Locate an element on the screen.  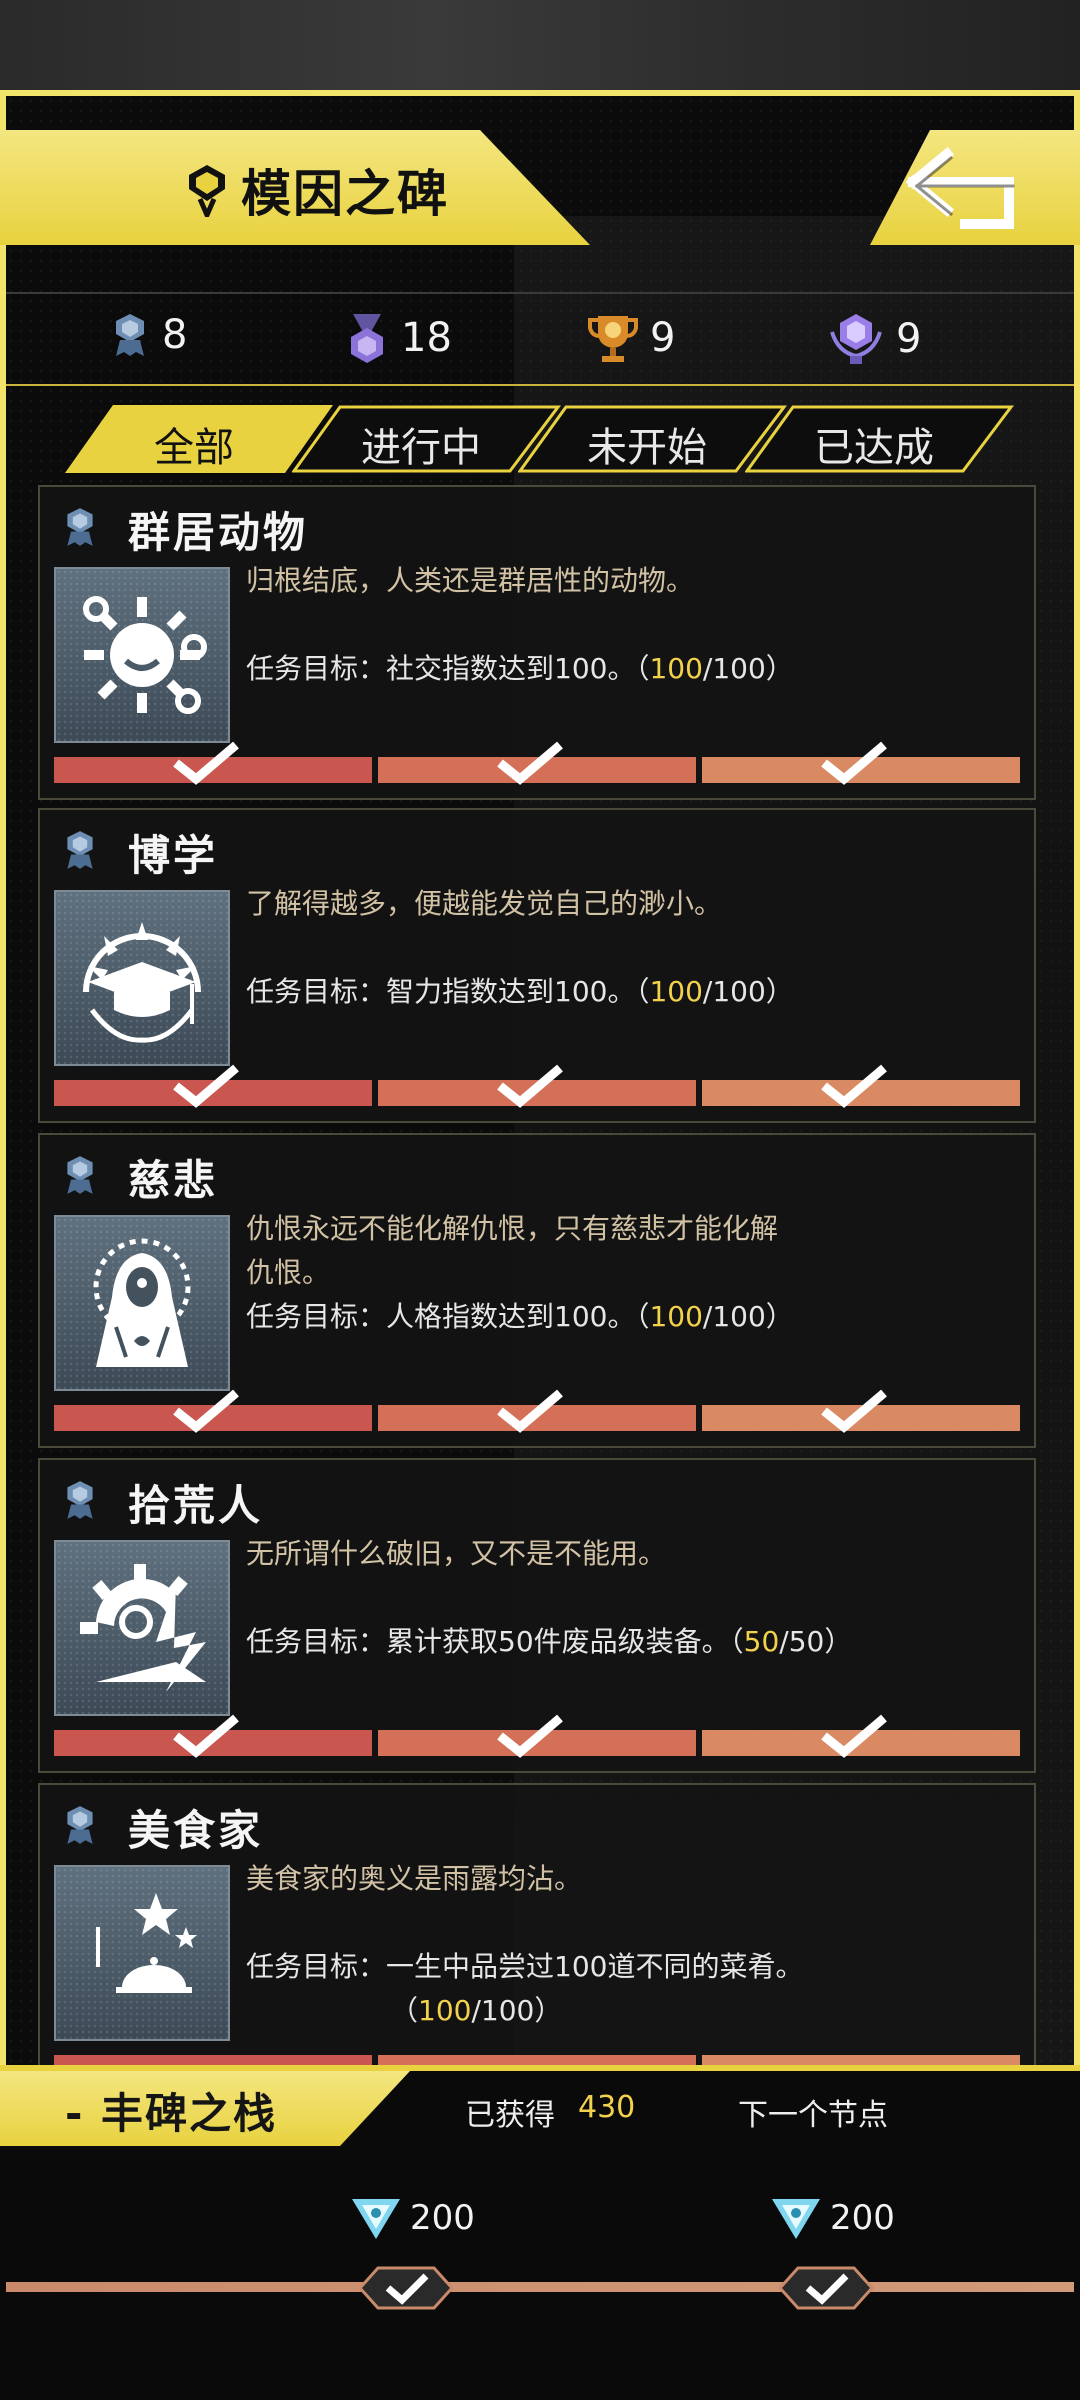
tab-in-progress: 进行中 is located at coordinates (426, 439).